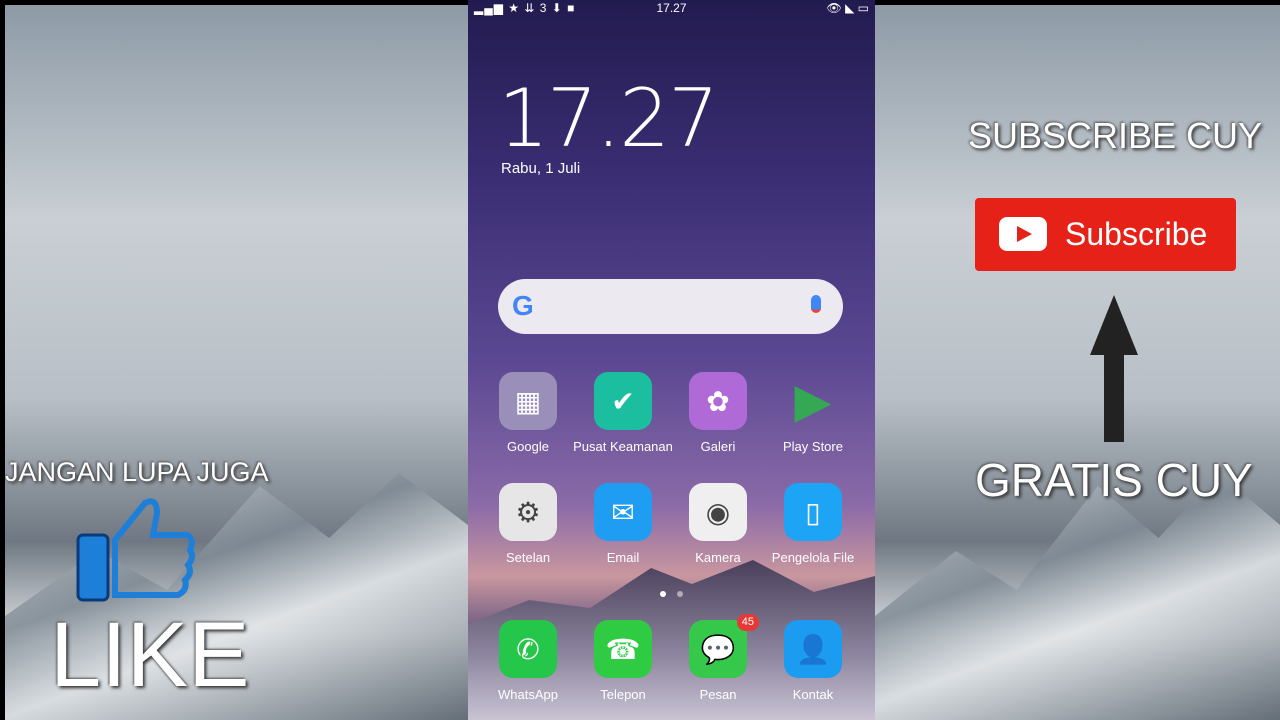 This screenshot has width=1280, height=720. What do you see at coordinates (528, 401) in the screenshot?
I see `folder-icon: ▦` at bounding box center [528, 401].